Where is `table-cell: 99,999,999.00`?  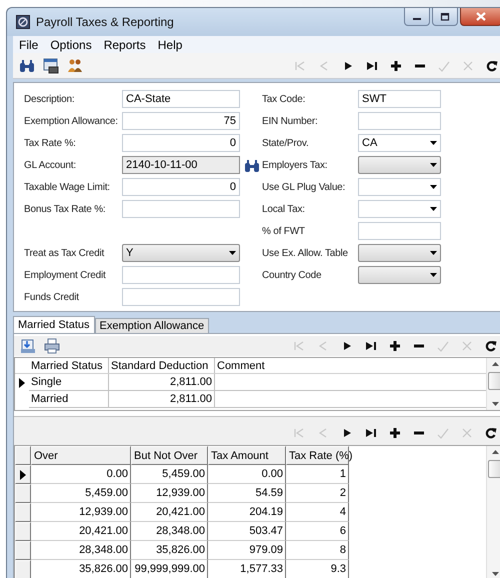 table-cell: 99,999,999.00 is located at coordinates (169, 569).